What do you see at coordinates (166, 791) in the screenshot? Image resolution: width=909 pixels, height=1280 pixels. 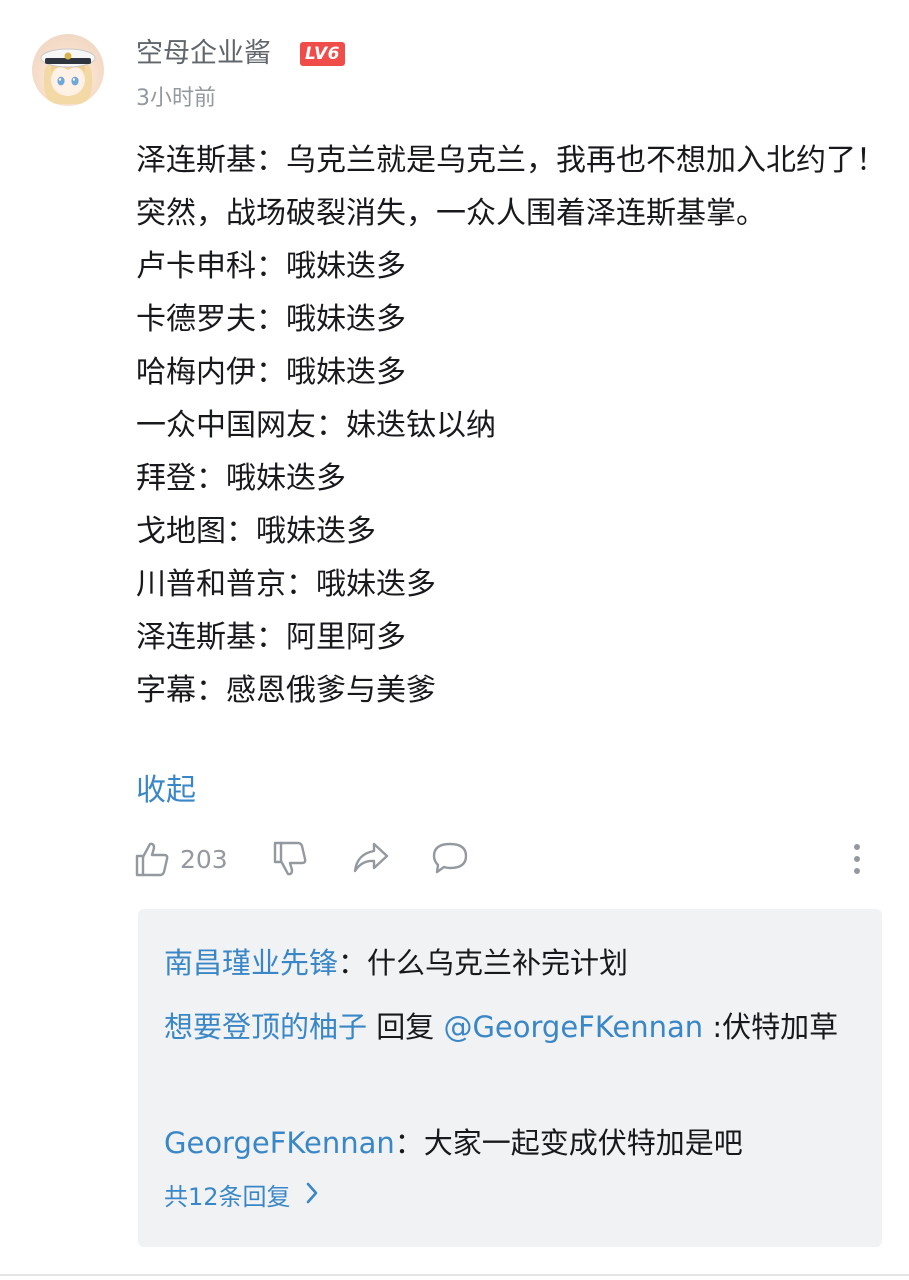 I see `collapse-button: 收起` at bounding box center [166, 791].